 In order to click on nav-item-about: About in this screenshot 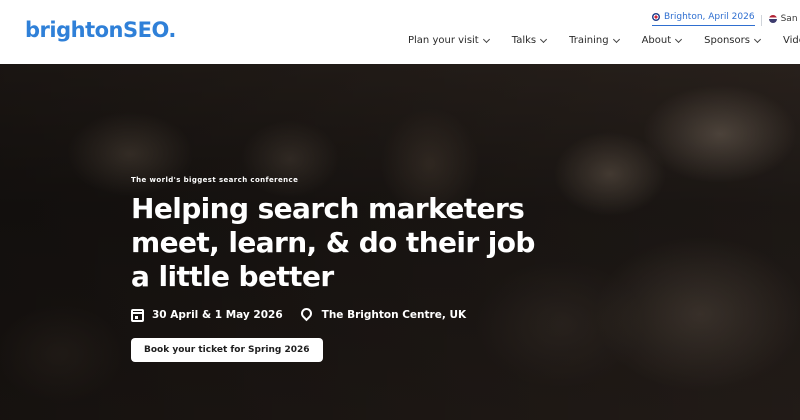, I will do `click(662, 40)`.